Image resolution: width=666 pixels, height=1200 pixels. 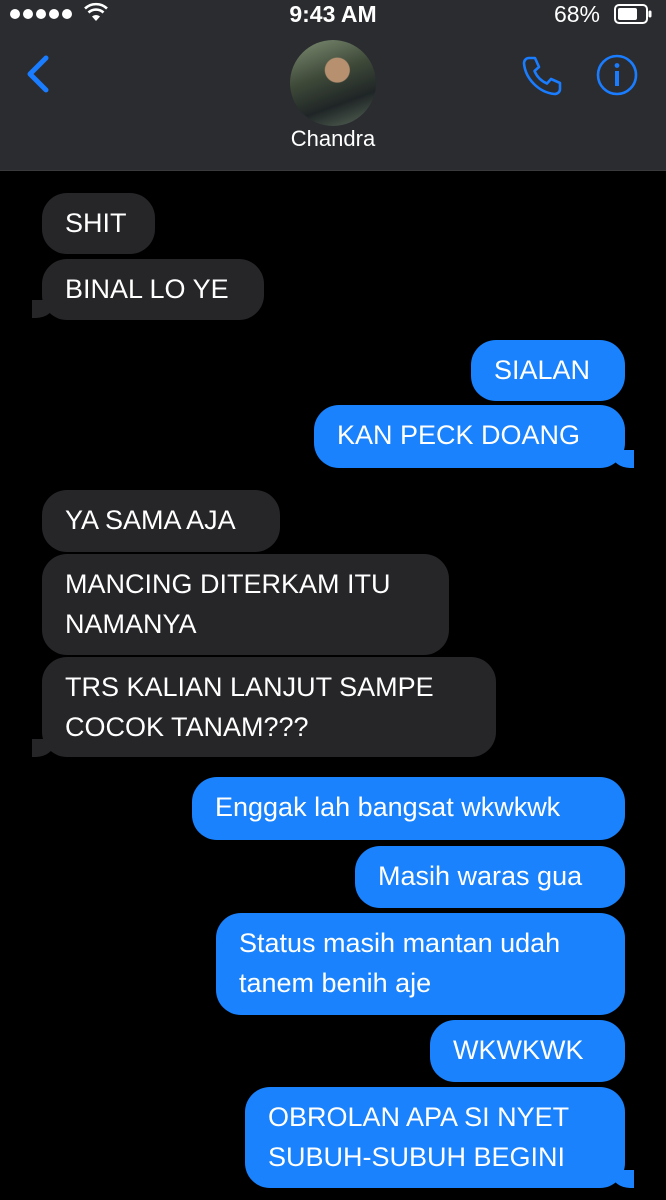 What do you see at coordinates (542, 370) in the screenshot?
I see `message-text: SIALAN` at bounding box center [542, 370].